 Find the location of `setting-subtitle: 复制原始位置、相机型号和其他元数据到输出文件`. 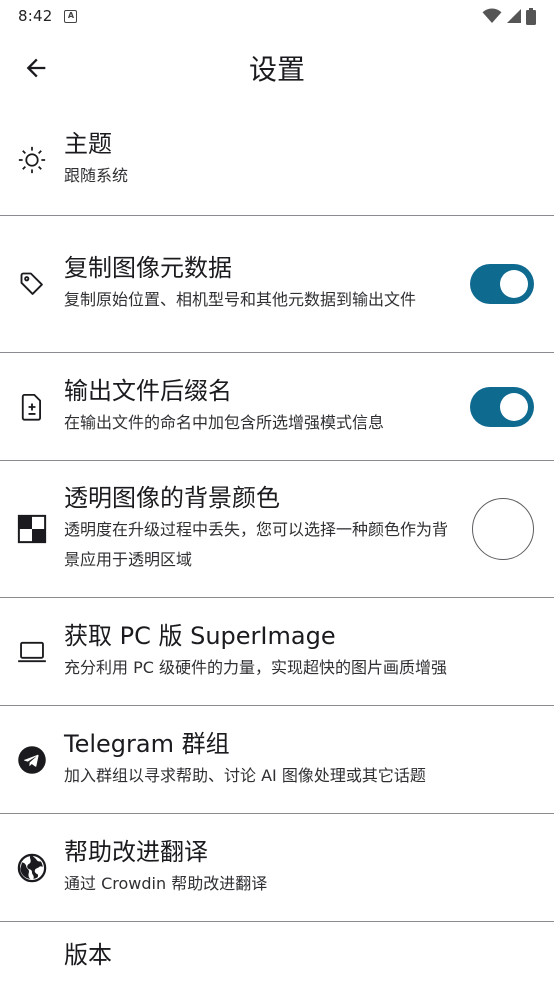

setting-subtitle: 复制原始位置、相机型号和其他元数据到输出文件 is located at coordinates (240, 300).